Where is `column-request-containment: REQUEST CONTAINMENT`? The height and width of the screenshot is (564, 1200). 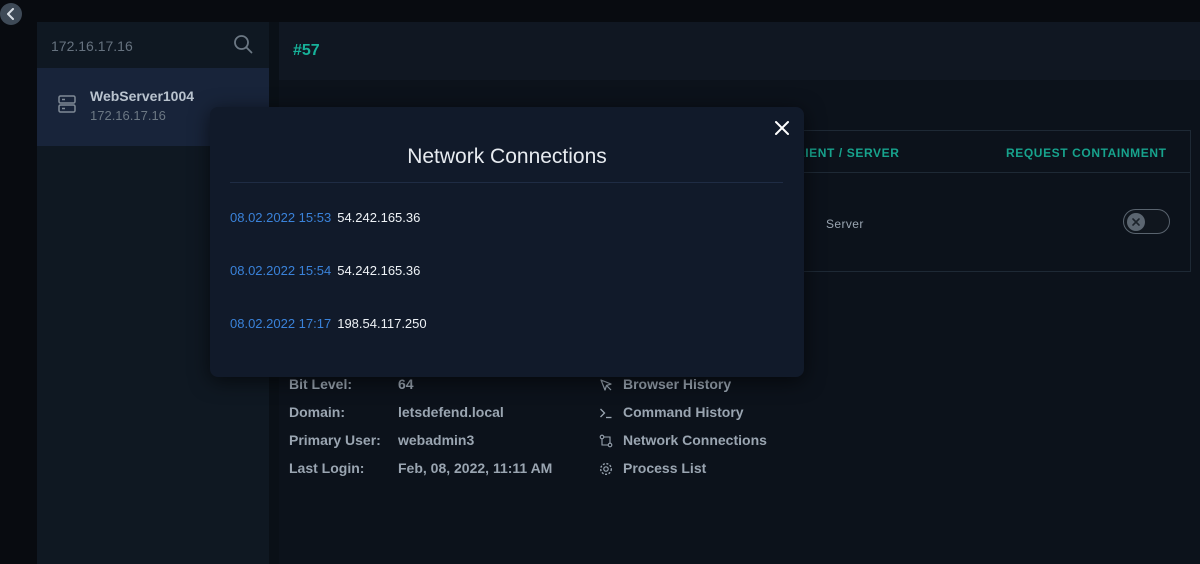 column-request-containment: REQUEST CONTAINMENT is located at coordinates (1086, 153).